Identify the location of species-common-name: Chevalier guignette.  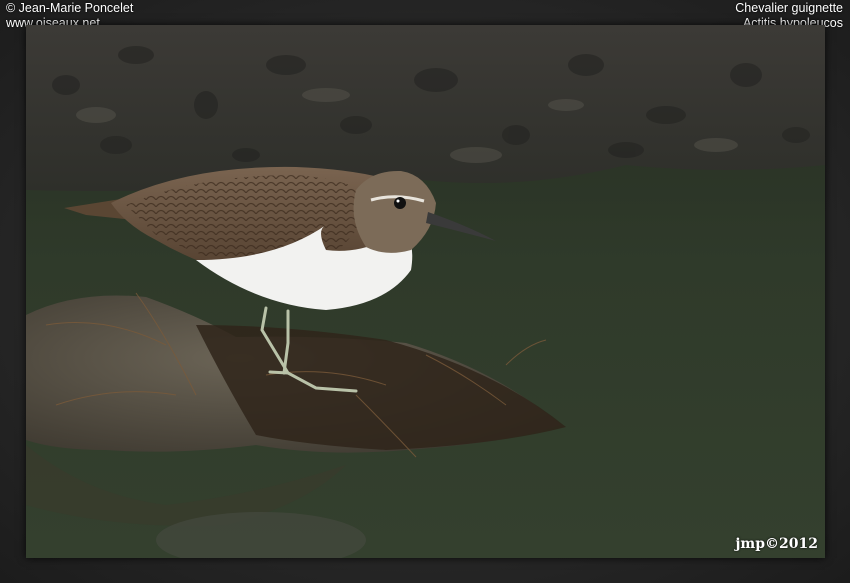
(789, 8).